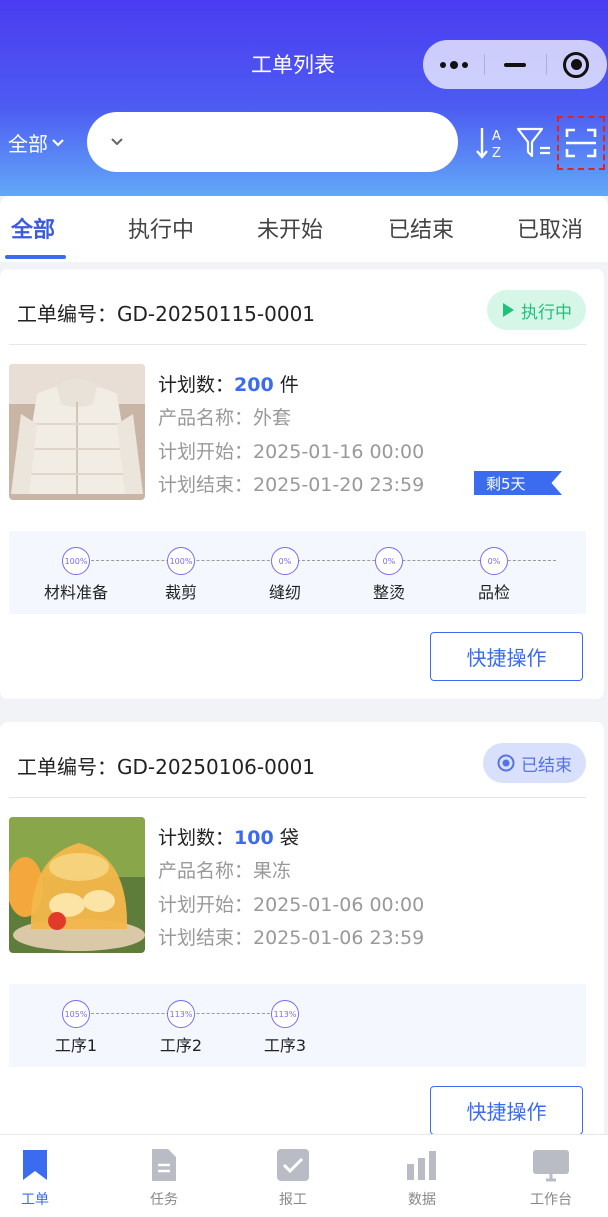  What do you see at coordinates (494, 592) in the screenshot?
I see `step-label: 品检` at bounding box center [494, 592].